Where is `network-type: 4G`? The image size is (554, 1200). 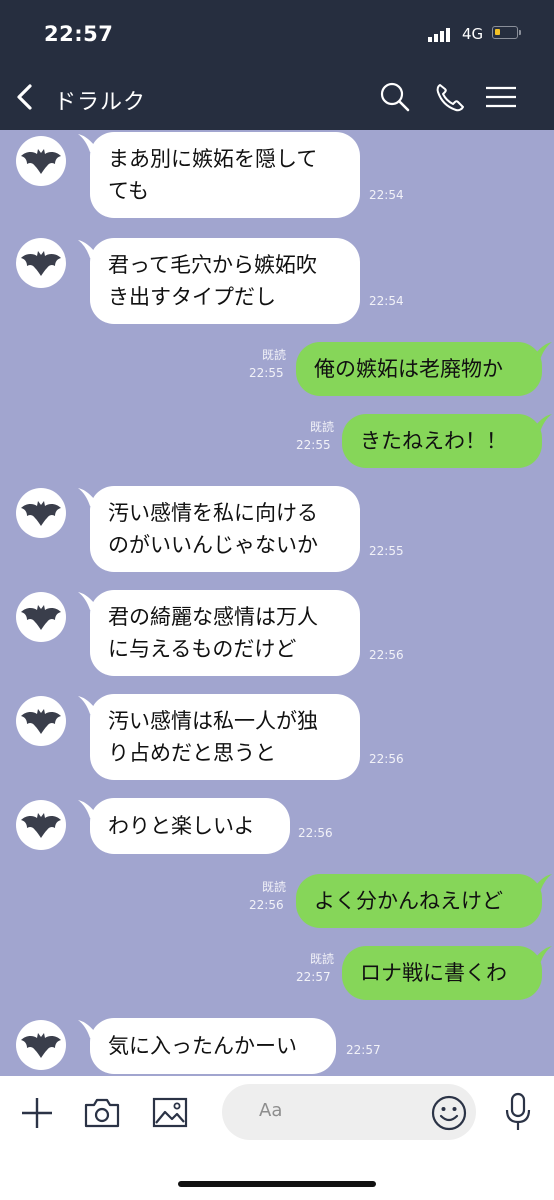 network-type: 4G is located at coordinates (473, 34).